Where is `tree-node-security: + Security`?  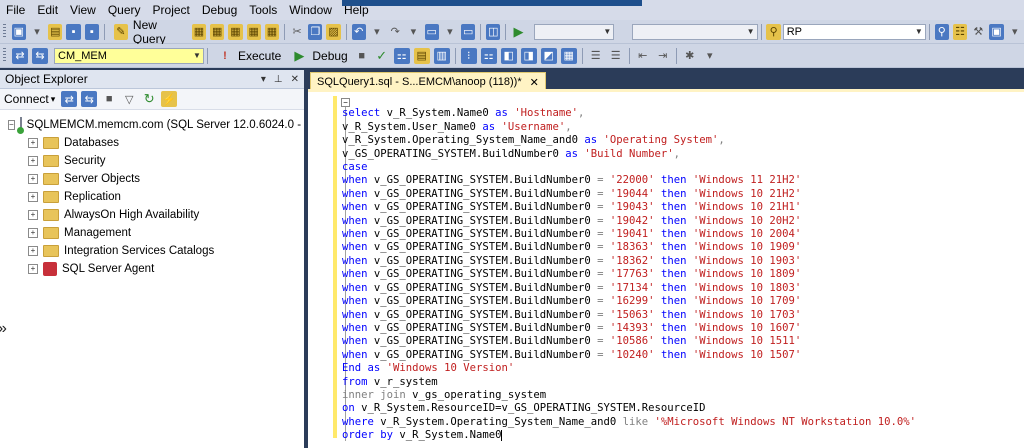 tree-node-security: + Security is located at coordinates (152, 161).